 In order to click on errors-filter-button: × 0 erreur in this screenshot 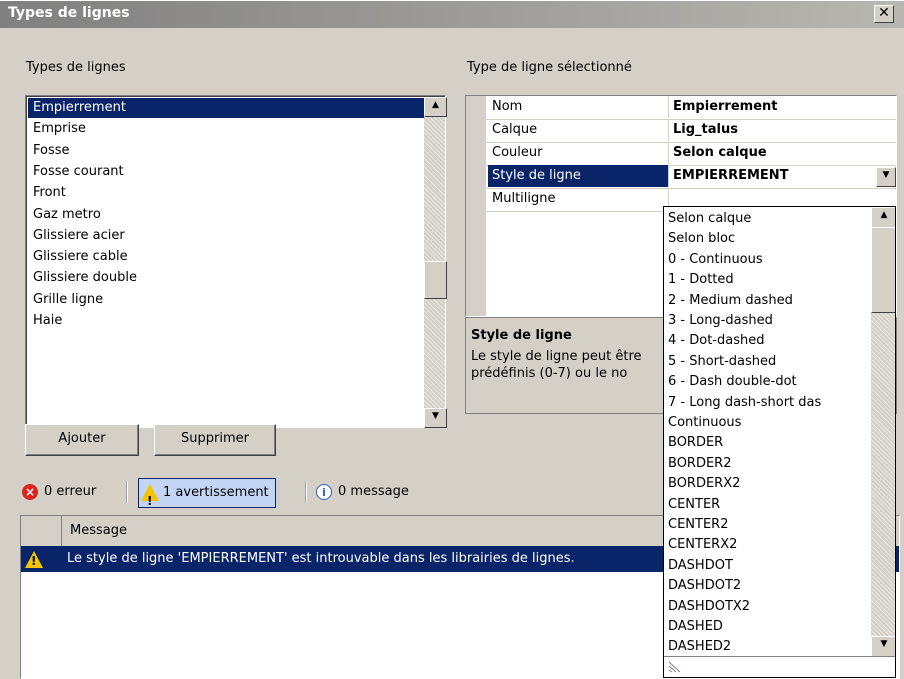, I will do `click(61, 492)`.